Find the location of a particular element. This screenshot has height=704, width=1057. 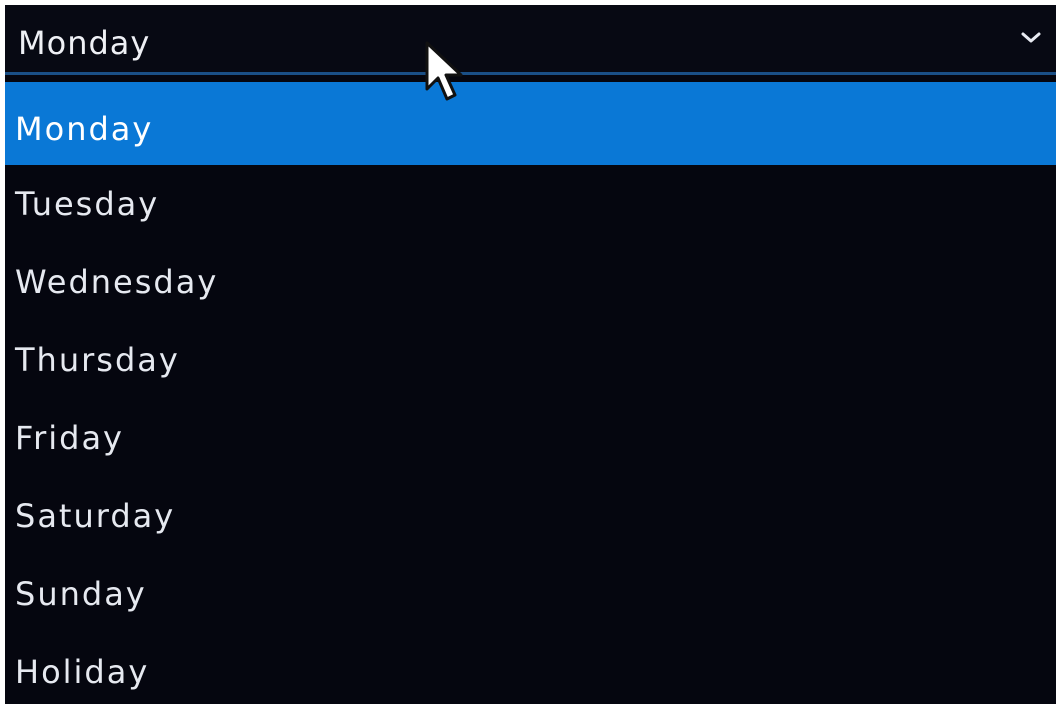

option-tuesday: Tuesday is located at coordinates (530, 204).